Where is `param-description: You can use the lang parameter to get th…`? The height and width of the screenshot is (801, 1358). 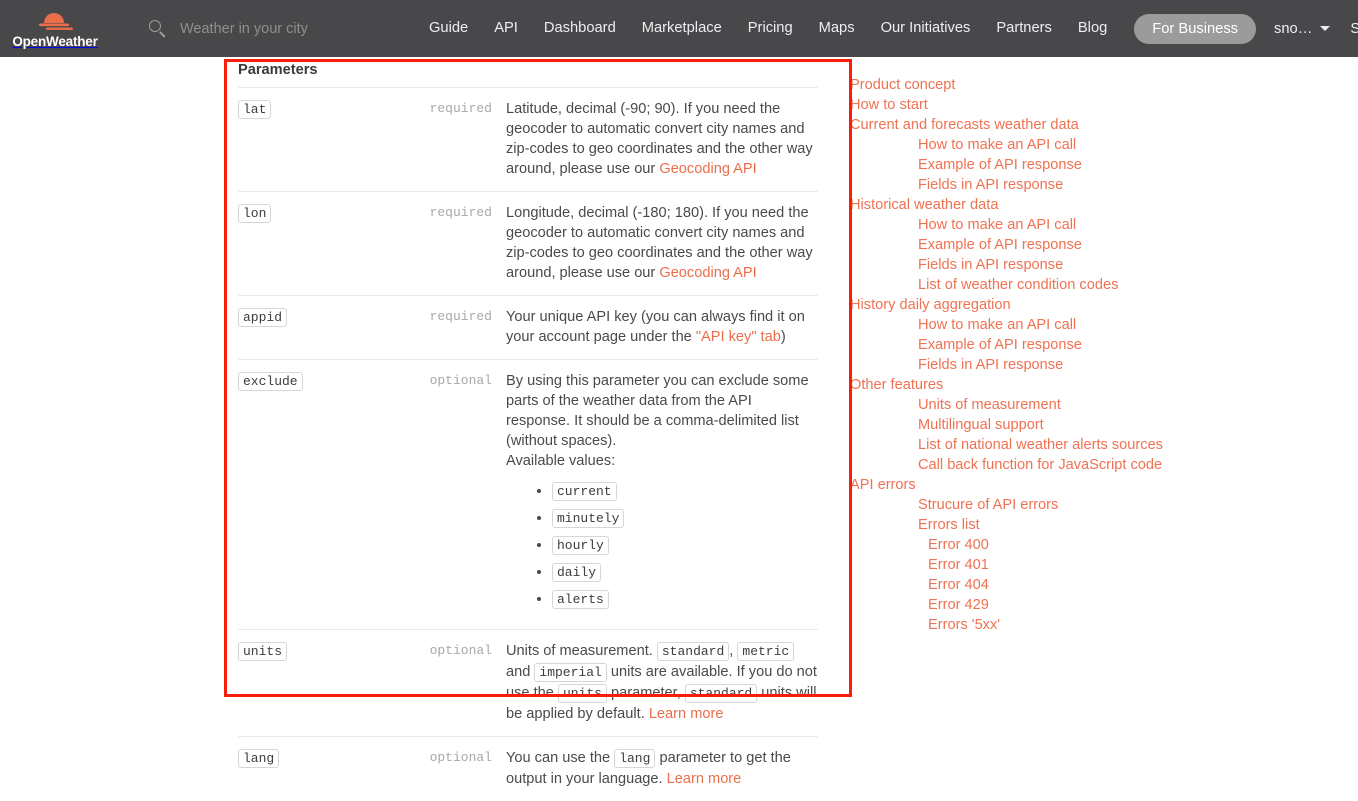 param-description: You can use the lang parameter to get th… is located at coordinates (662, 768).